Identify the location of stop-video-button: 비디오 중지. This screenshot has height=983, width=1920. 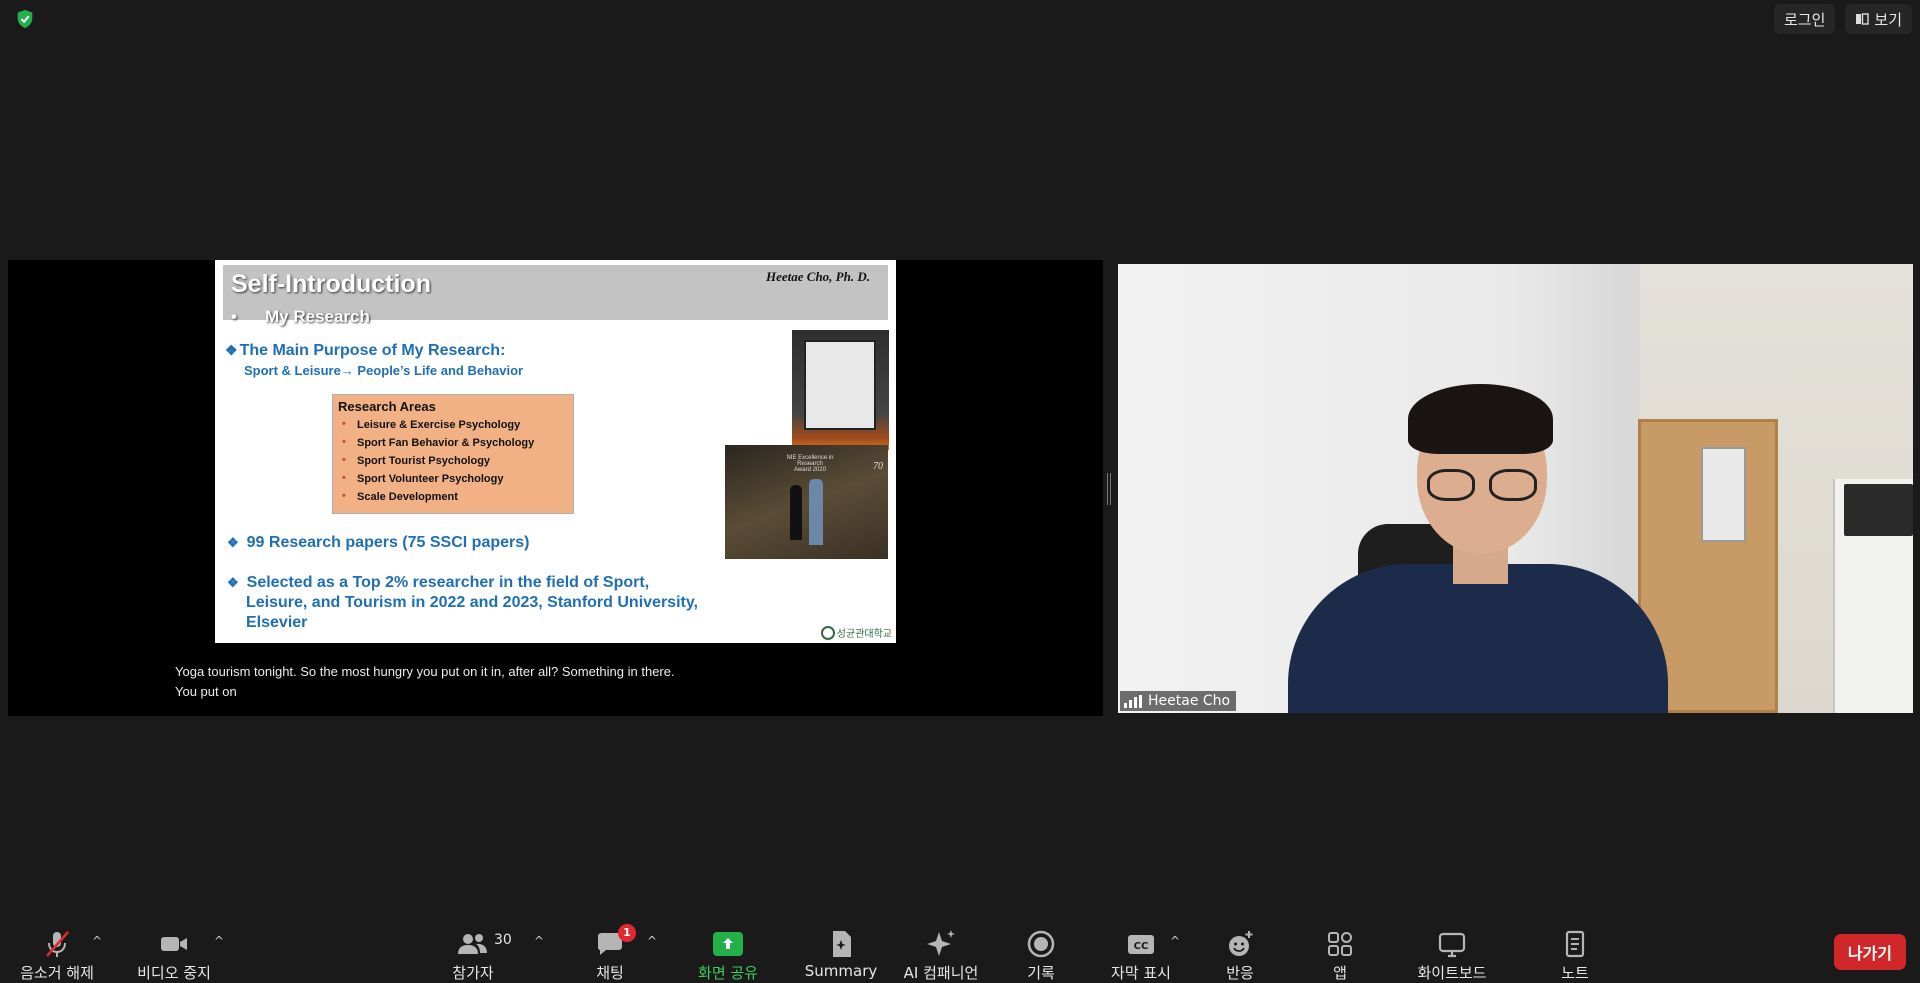
(174, 955).